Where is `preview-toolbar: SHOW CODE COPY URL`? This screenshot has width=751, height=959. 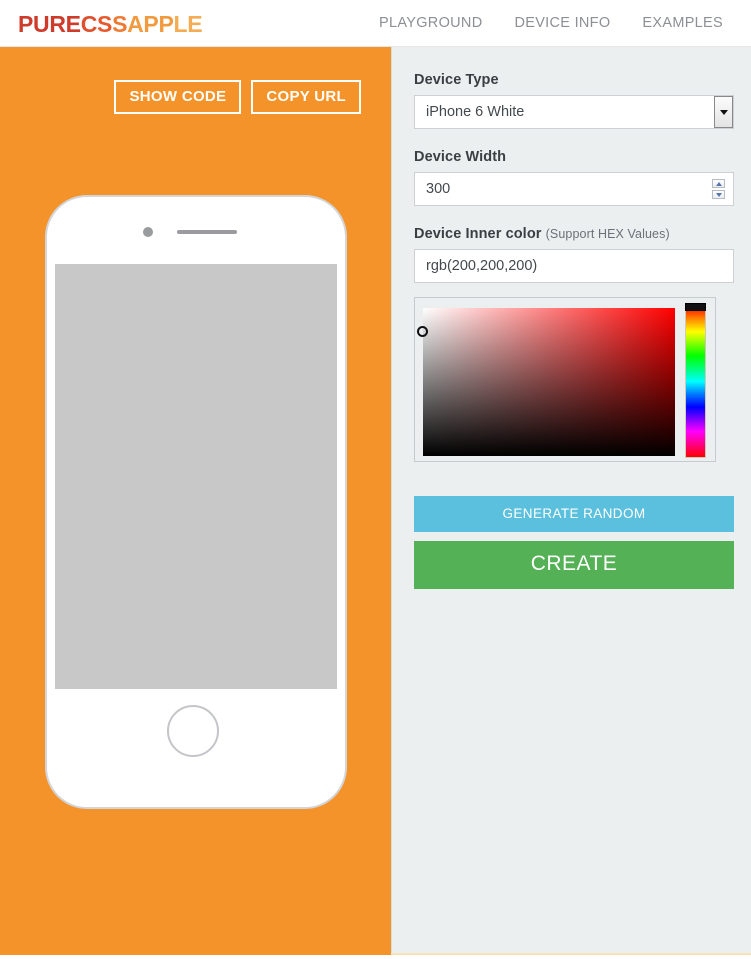
preview-toolbar: SHOW CODE COPY URL is located at coordinates (195, 97).